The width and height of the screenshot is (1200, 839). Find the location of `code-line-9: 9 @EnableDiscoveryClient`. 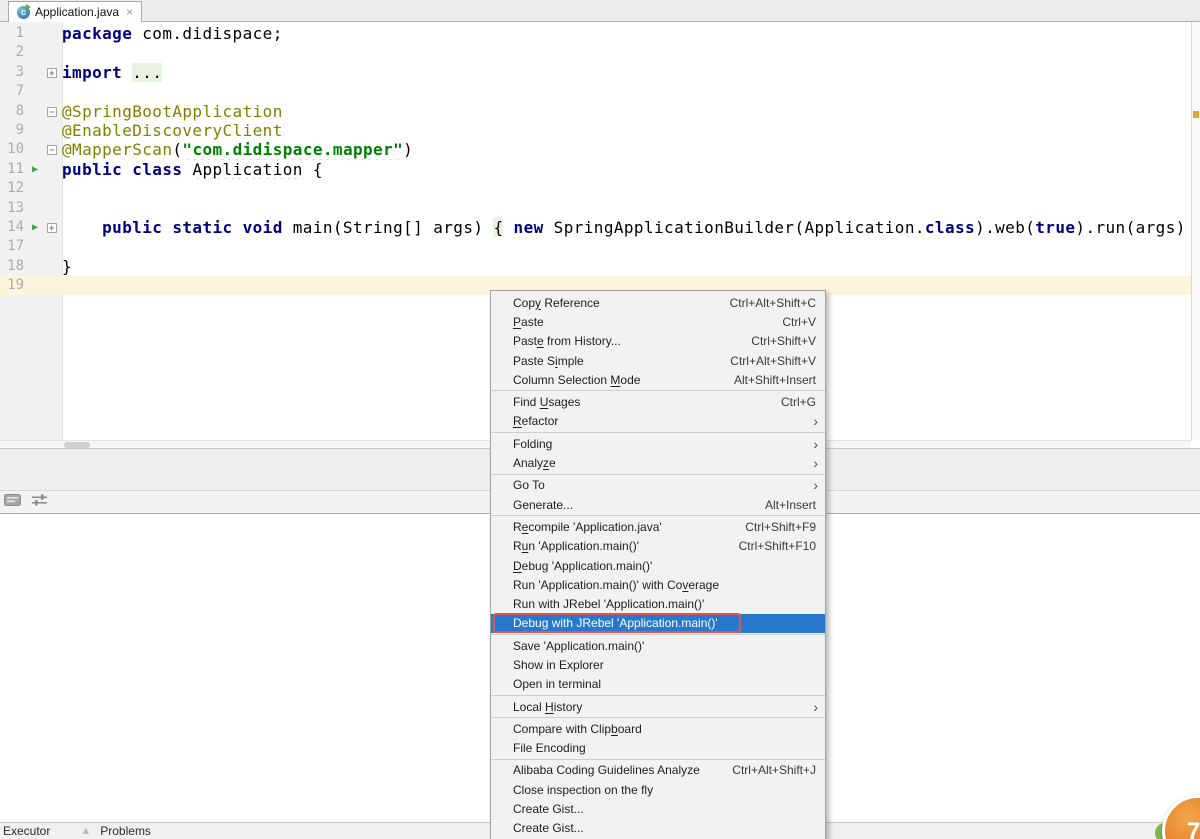

code-line-9: 9 @EnableDiscoveryClient is located at coordinates (595, 130).